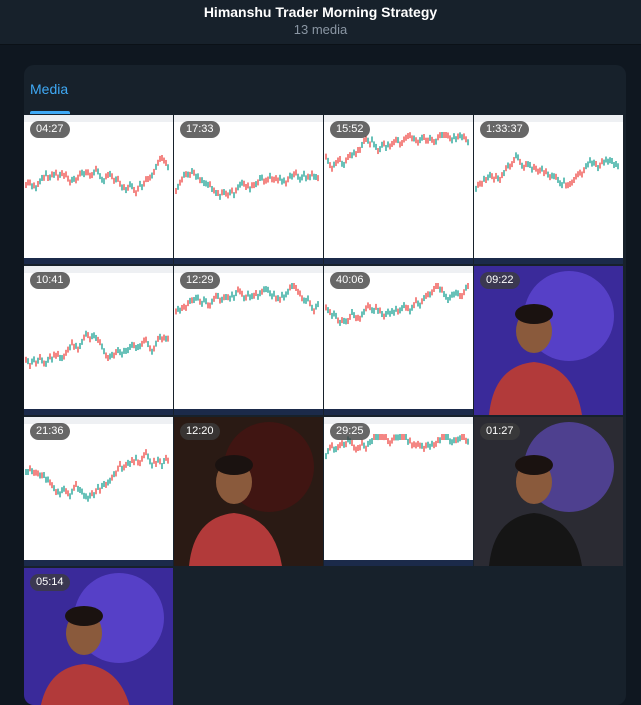  What do you see at coordinates (350, 280) in the screenshot?
I see `video-duration-badge: 40:06` at bounding box center [350, 280].